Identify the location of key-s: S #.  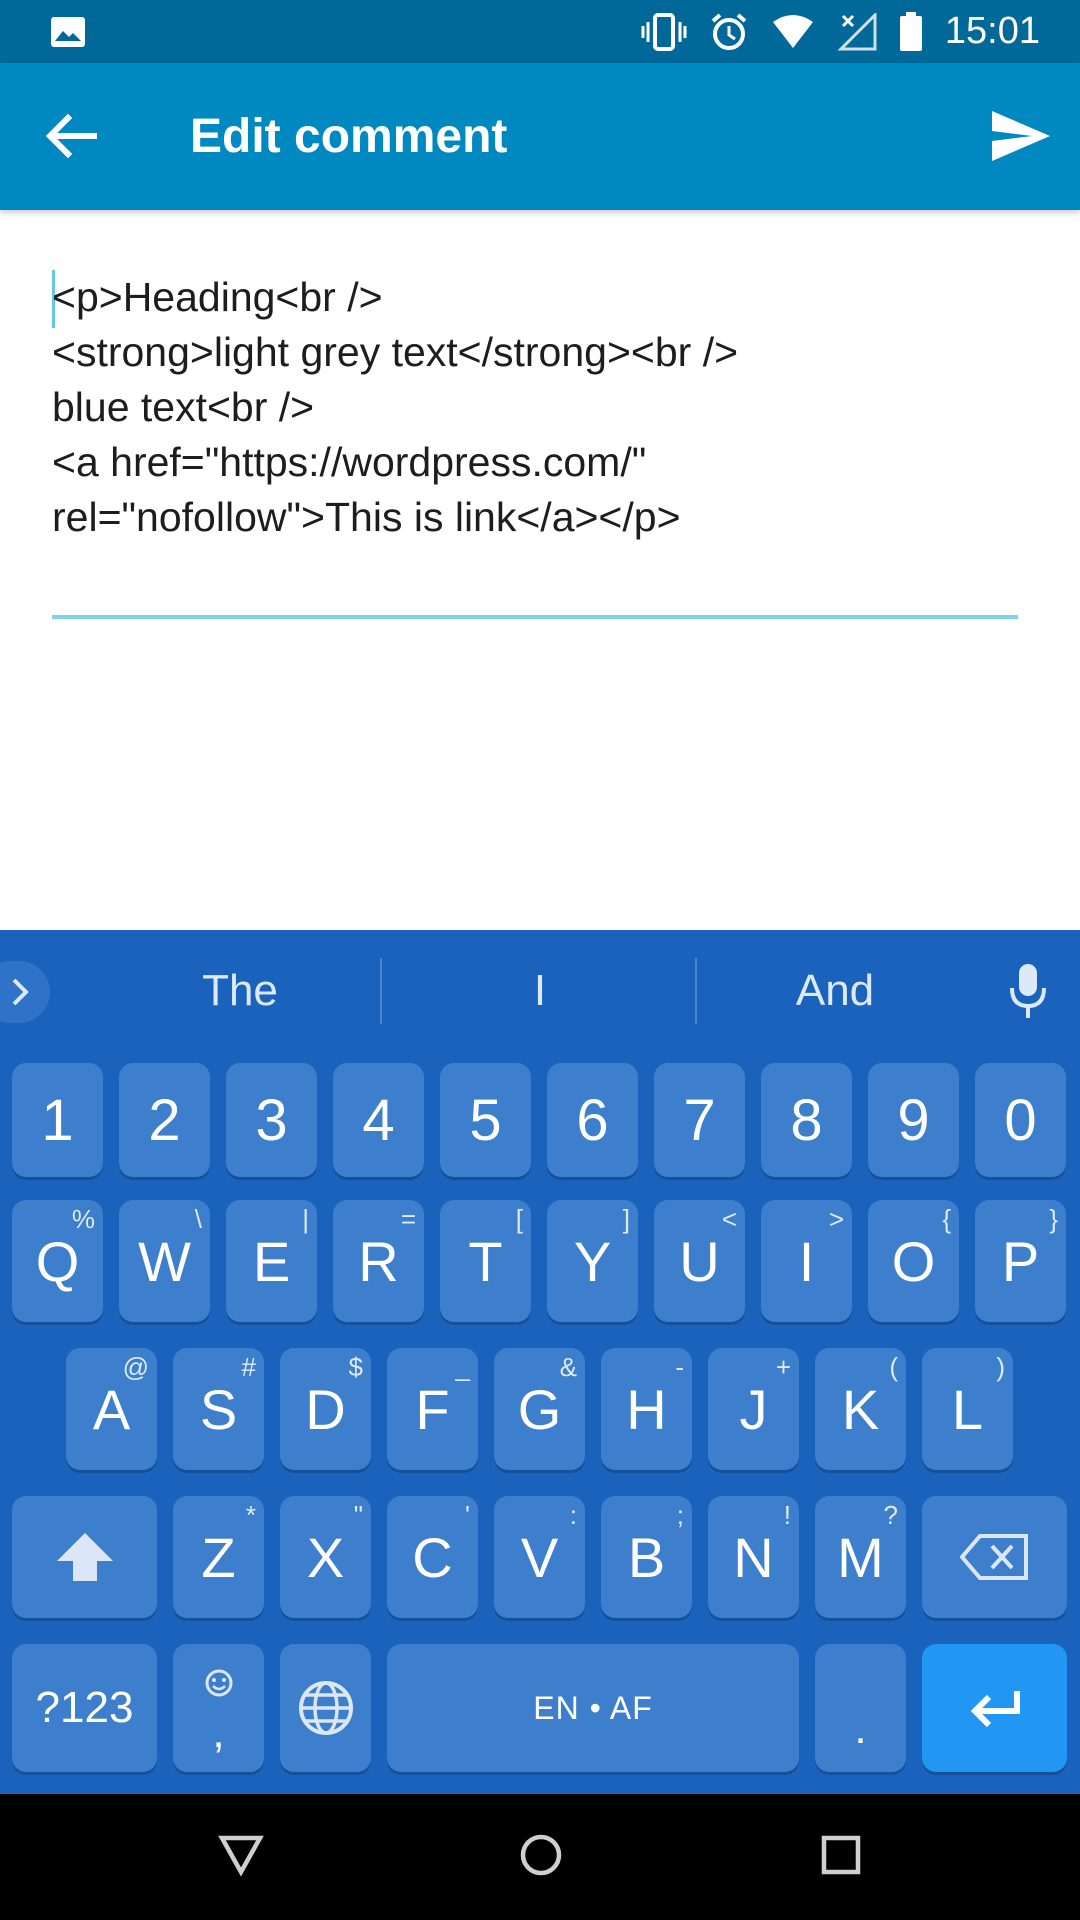
(218, 1409).